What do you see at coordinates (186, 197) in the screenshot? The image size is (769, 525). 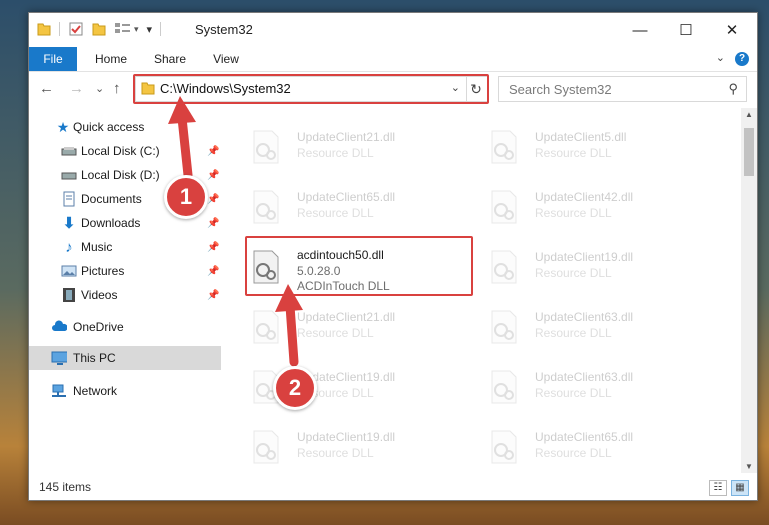 I see `callout-step-1: 1` at bounding box center [186, 197].